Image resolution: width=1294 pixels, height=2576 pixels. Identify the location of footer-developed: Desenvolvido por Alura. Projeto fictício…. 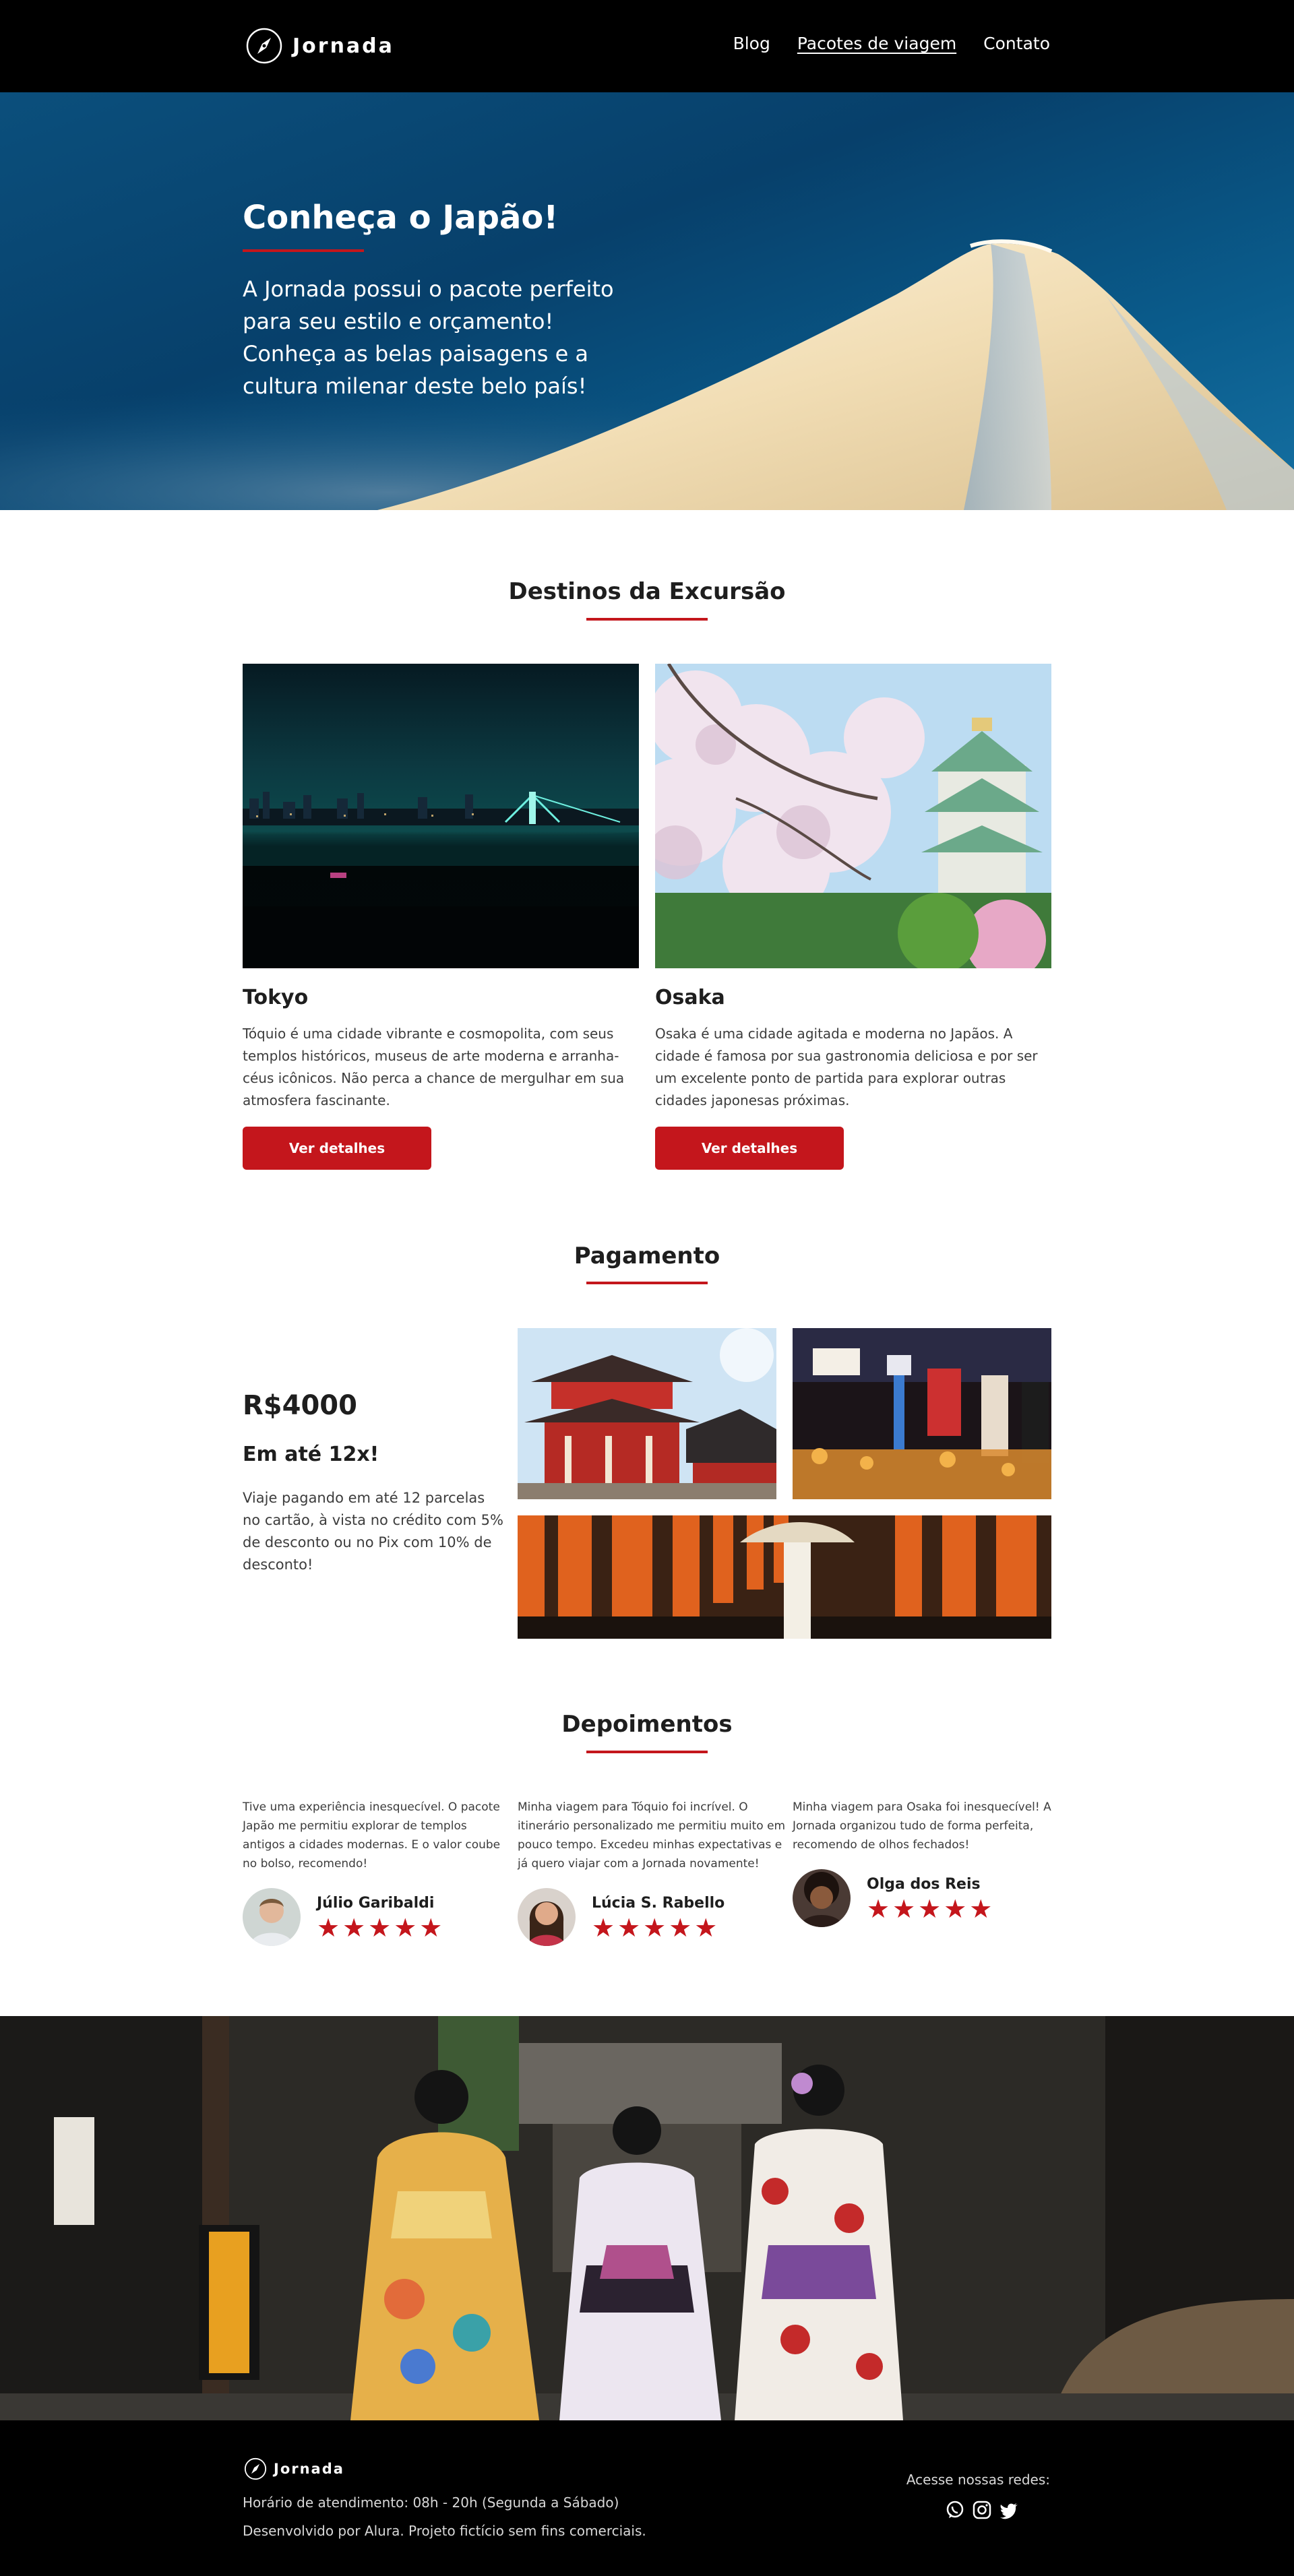
(445, 2531).